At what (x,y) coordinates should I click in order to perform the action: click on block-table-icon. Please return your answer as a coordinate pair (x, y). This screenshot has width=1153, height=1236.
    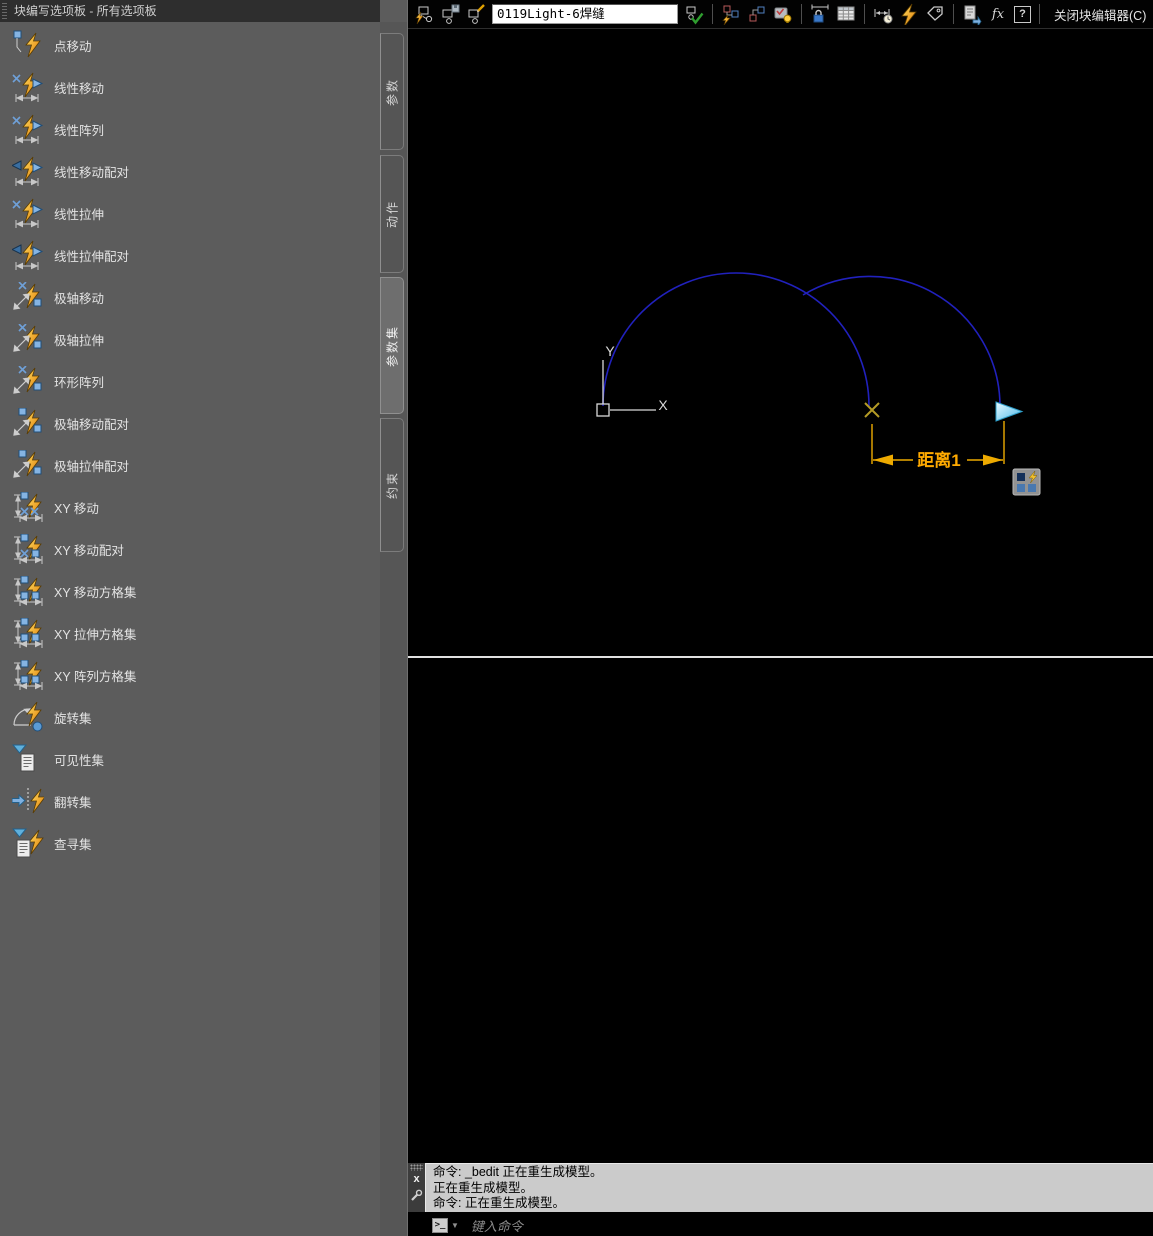
    Looking at the image, I should click on (846, 14).